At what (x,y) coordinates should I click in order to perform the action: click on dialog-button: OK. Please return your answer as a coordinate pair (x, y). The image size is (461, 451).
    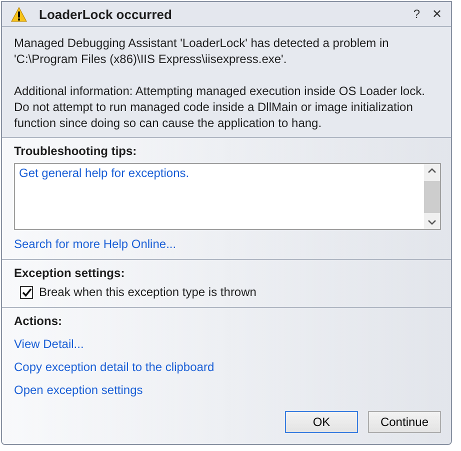
    Looking at the image, I should click on (321, 422).